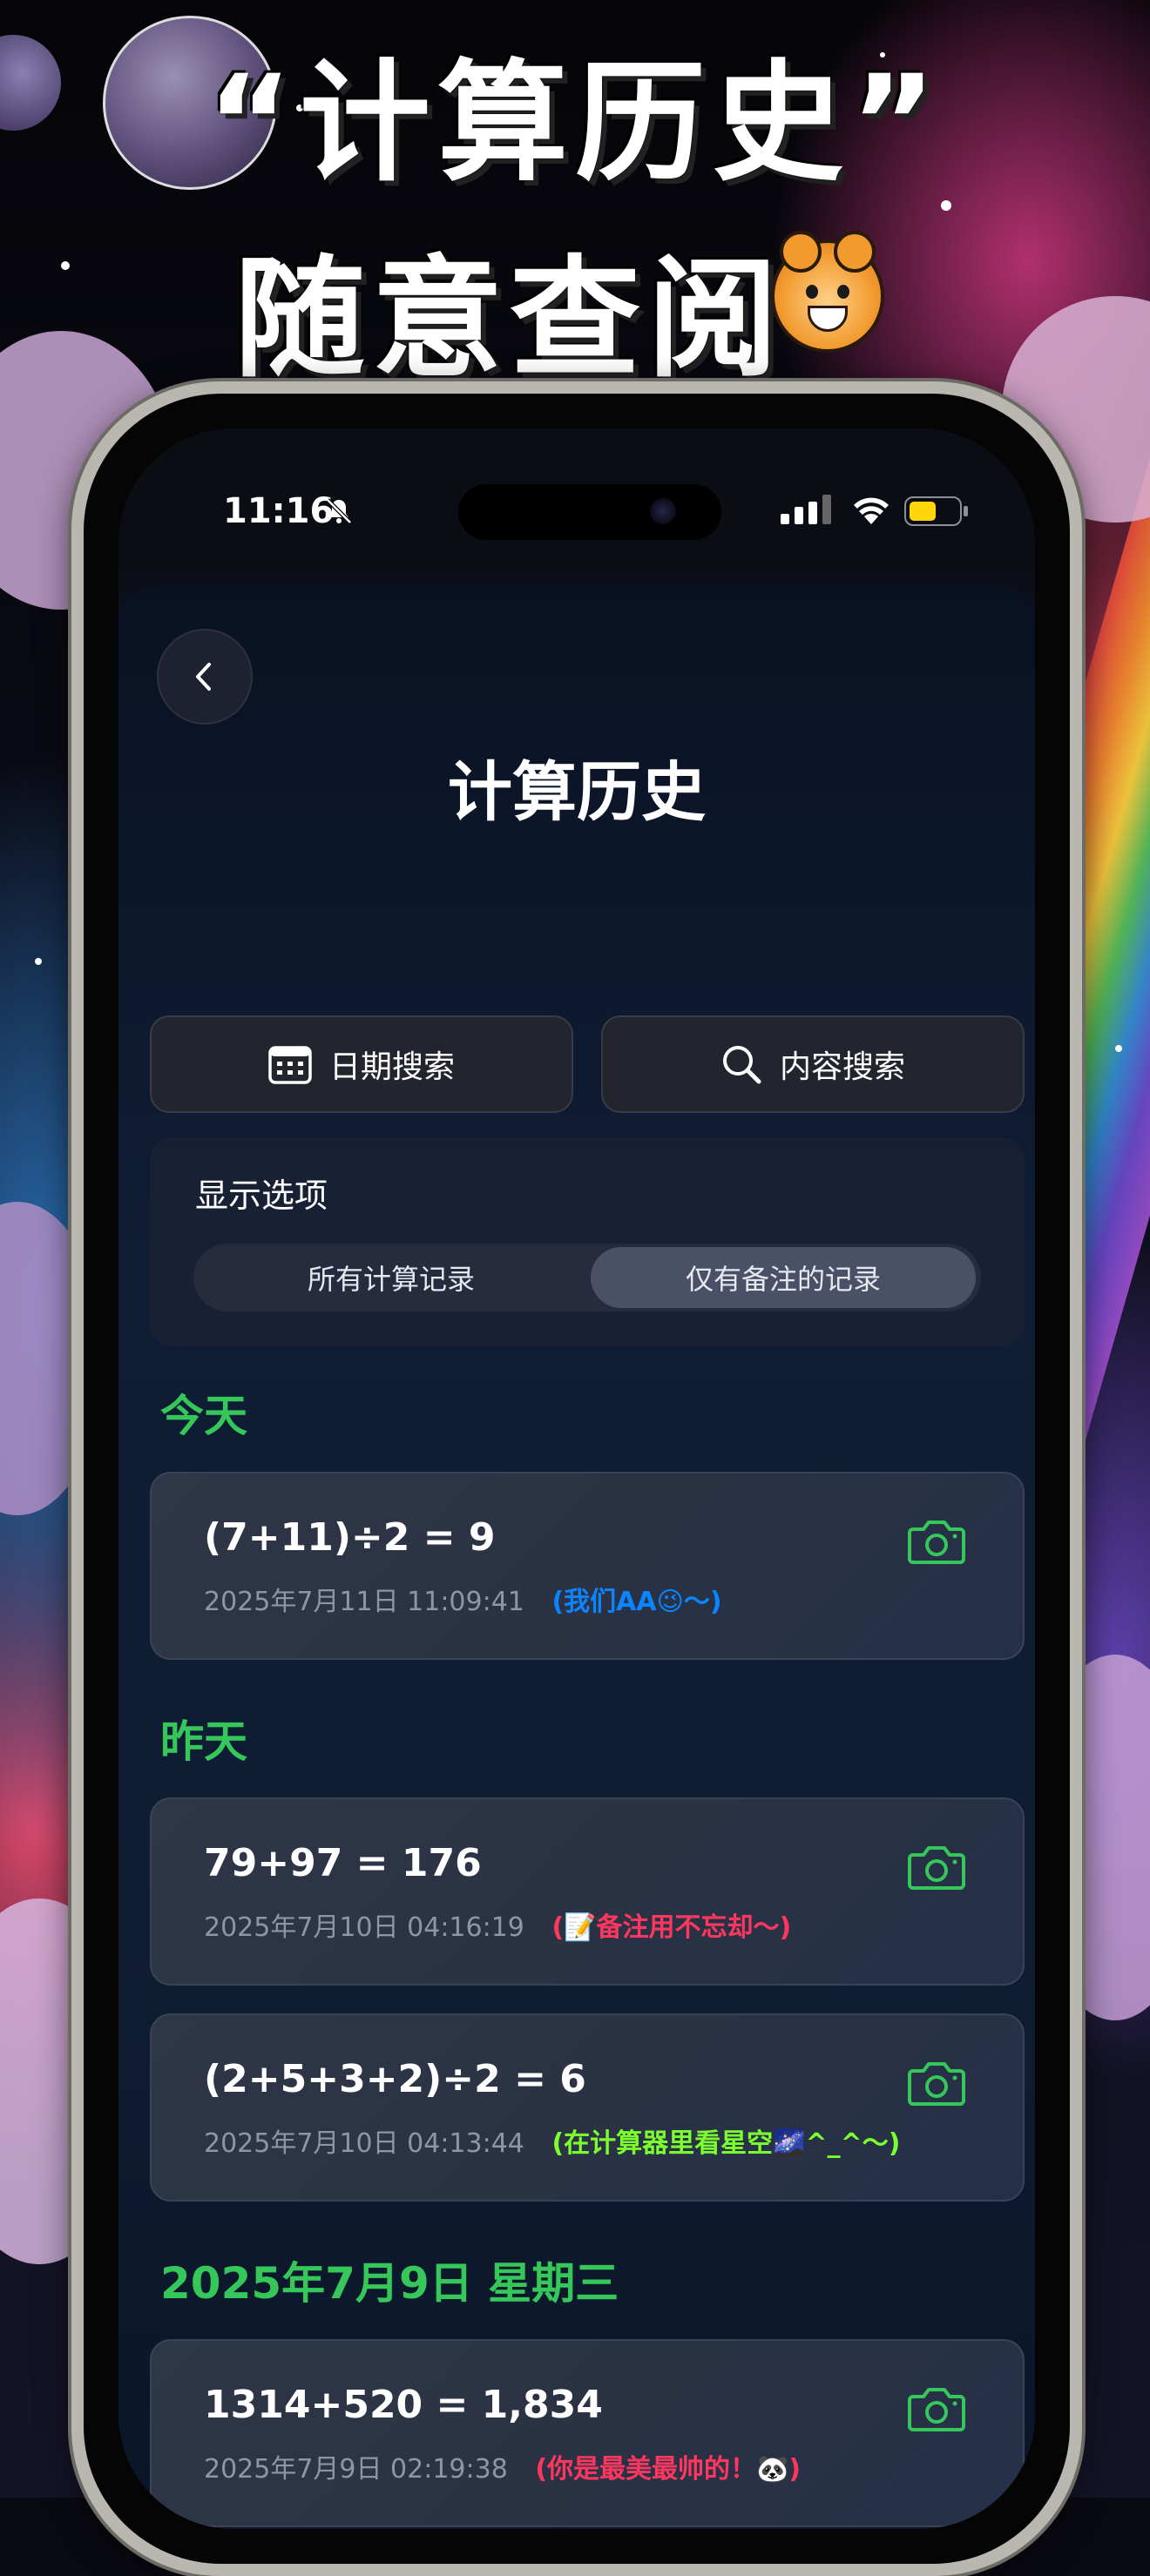  Describe the element at coordinates (936, 511) in the screenshot. I see `battery-icon` at that location.